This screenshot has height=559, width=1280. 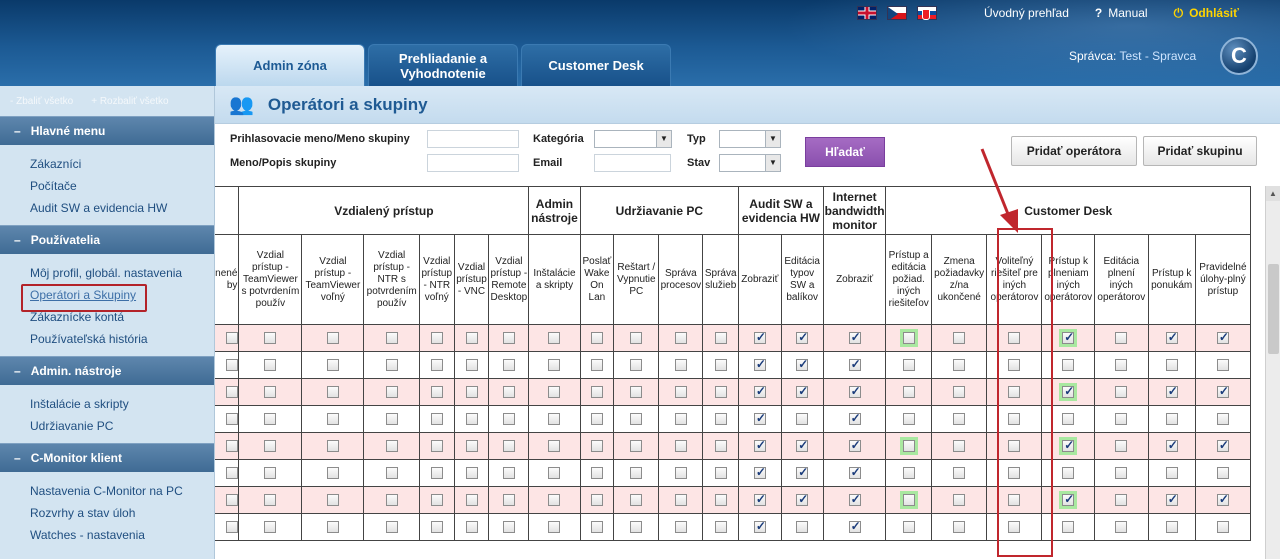 I want to click on sidebar-section-header: – Admin. nástroje, so click(x=107, y=370).